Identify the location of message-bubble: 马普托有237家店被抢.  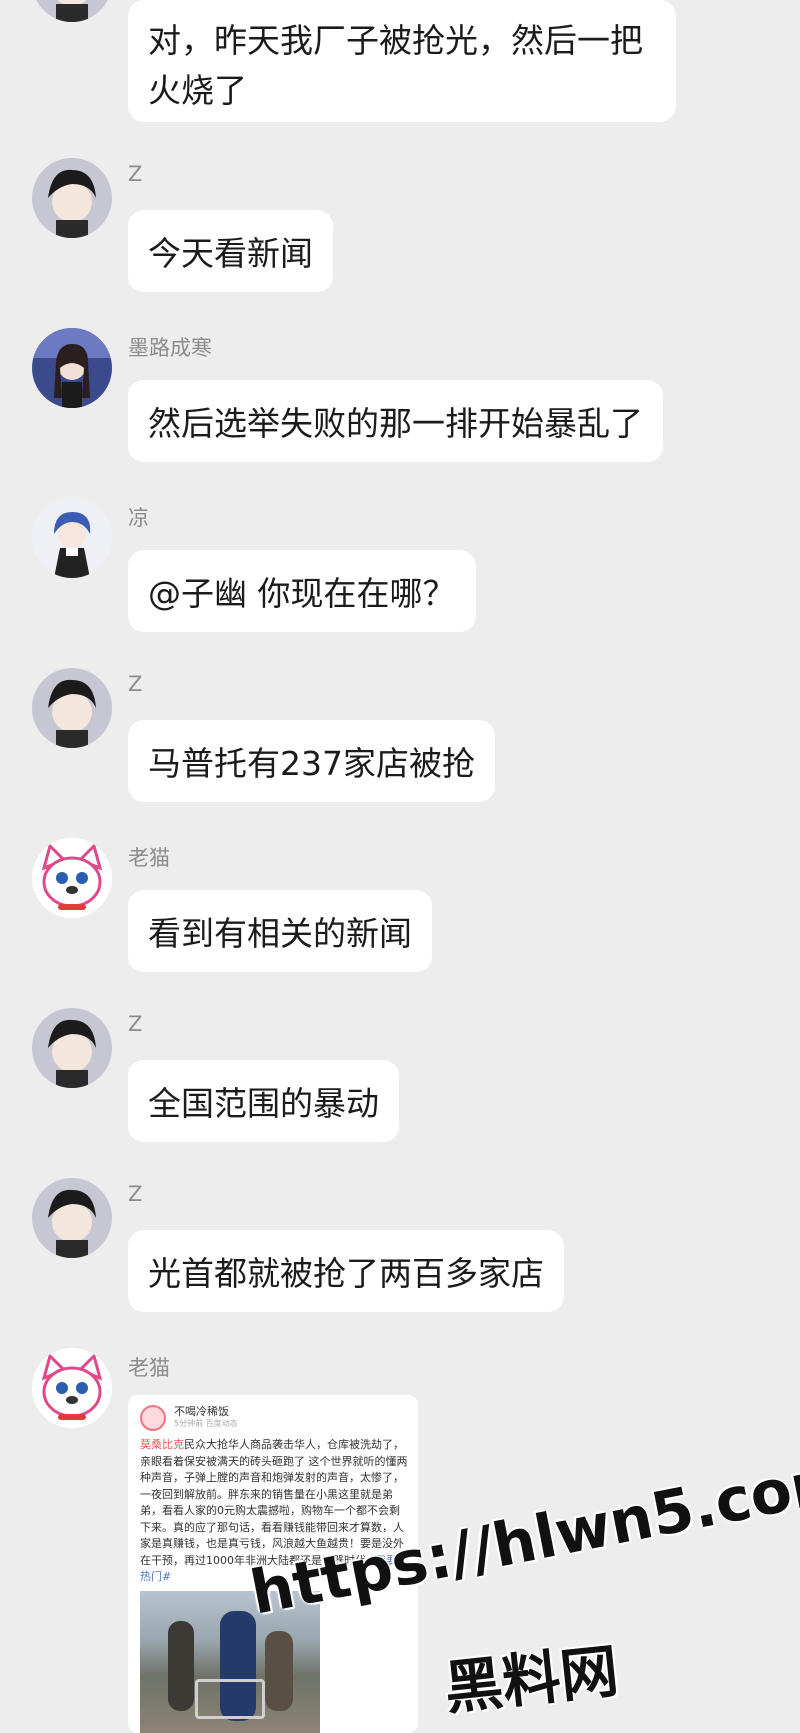
(311, 761).